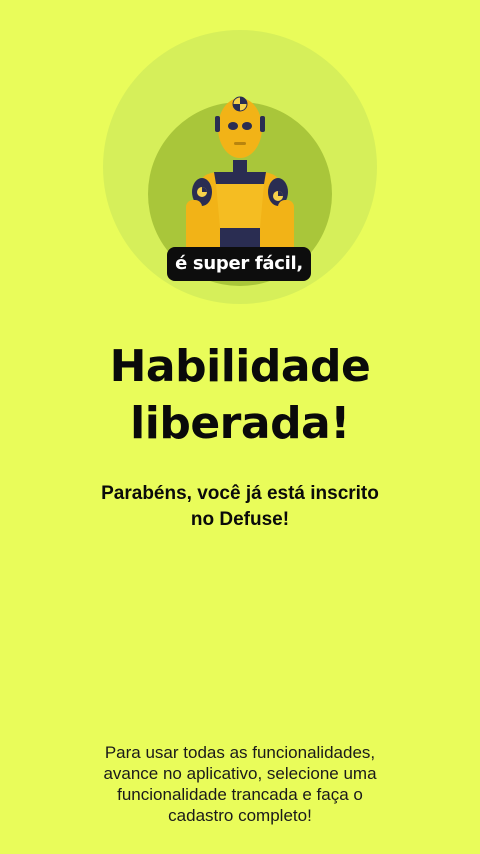 The height and width of the screenshot is (854, 480). What do you see at coordinates (240, 752) in the screenshot?
I see `footer-line-1: Para usar todas as funcionalidades,` at bounding box center [240, 752].